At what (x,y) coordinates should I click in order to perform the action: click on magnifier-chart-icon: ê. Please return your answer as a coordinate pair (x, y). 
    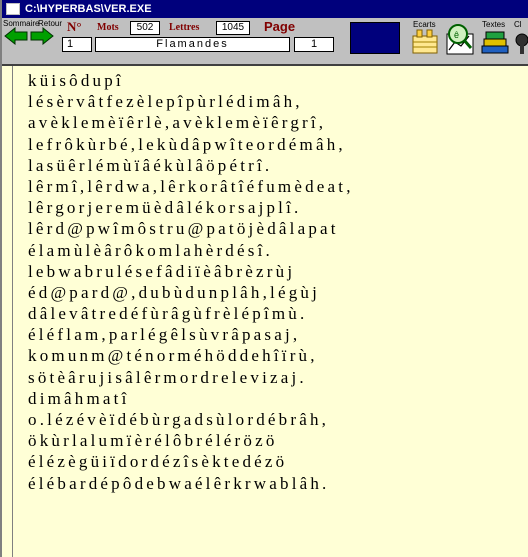
    Looking at the image, I should click on (460, 39).